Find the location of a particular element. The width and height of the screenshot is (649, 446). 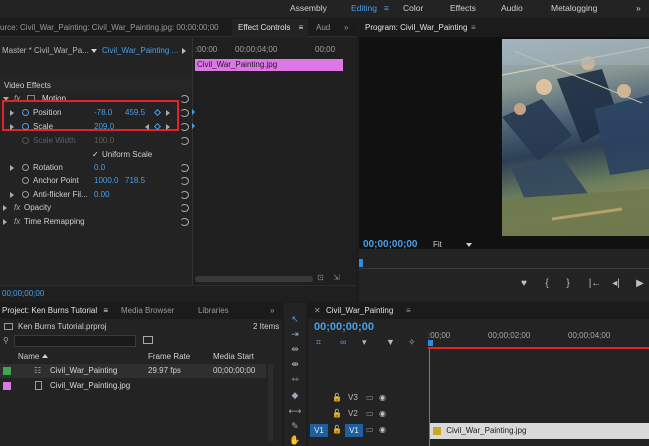

expand-antiflicker-icon is located at coordinates (12, 195).